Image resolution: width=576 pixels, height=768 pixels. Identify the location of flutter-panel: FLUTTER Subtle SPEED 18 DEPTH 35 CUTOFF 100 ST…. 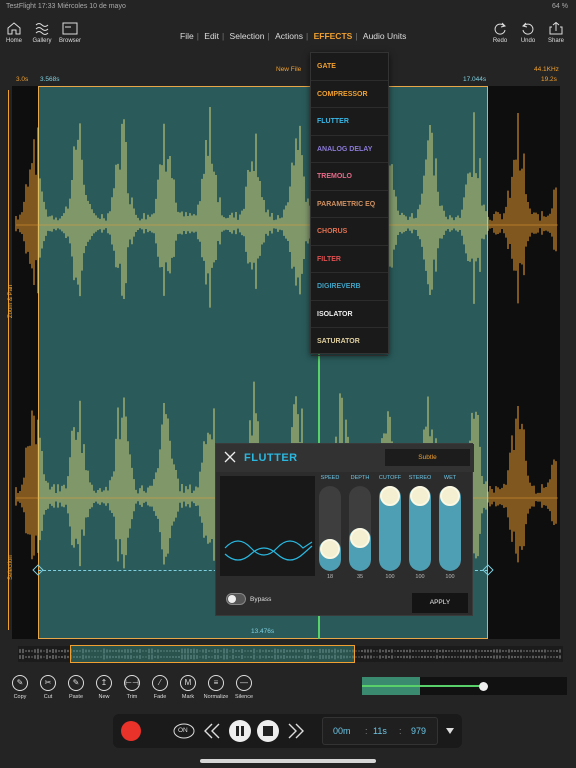
(344, 529).